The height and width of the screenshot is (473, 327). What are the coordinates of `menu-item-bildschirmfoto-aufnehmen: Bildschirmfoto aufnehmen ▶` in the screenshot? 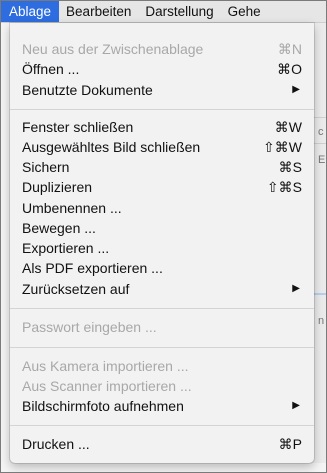 It's located at (162, 406).